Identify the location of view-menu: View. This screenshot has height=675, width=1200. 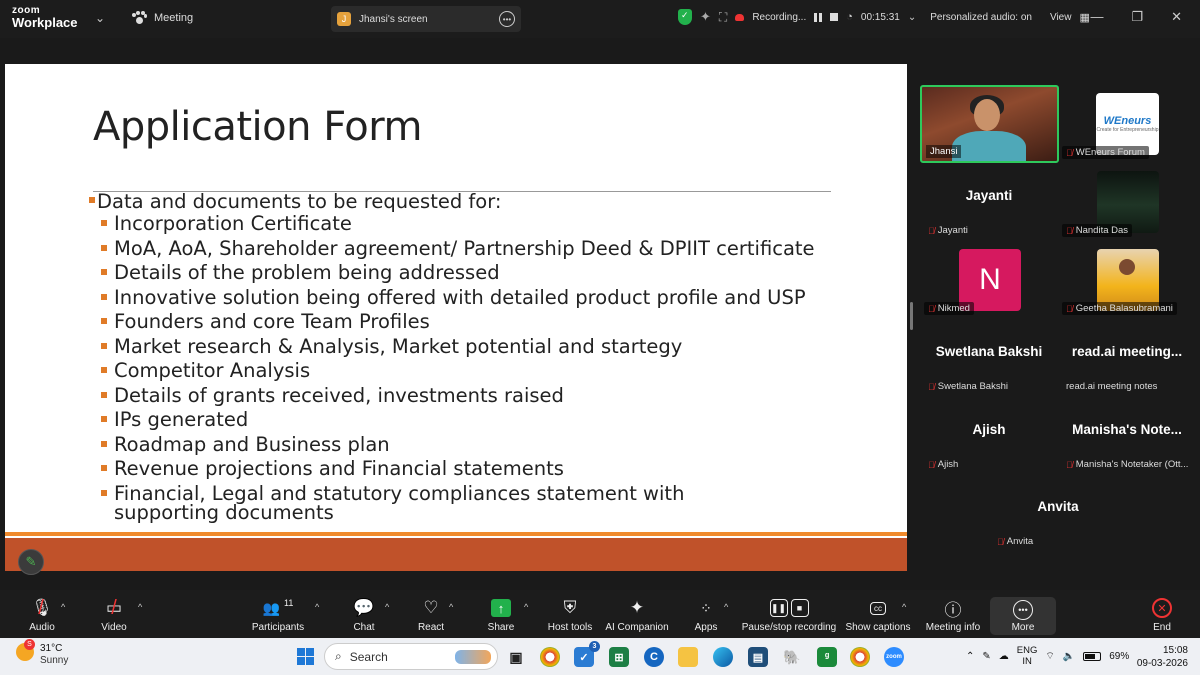
(1061, 17).